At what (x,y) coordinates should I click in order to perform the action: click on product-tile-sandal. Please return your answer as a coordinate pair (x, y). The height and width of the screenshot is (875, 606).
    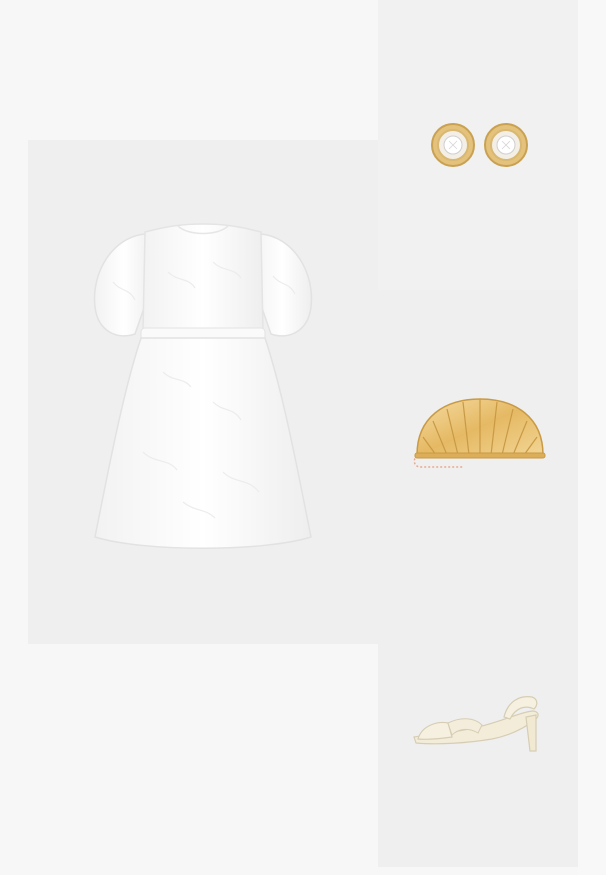
    Looking at the image, I should click on (478, 722).